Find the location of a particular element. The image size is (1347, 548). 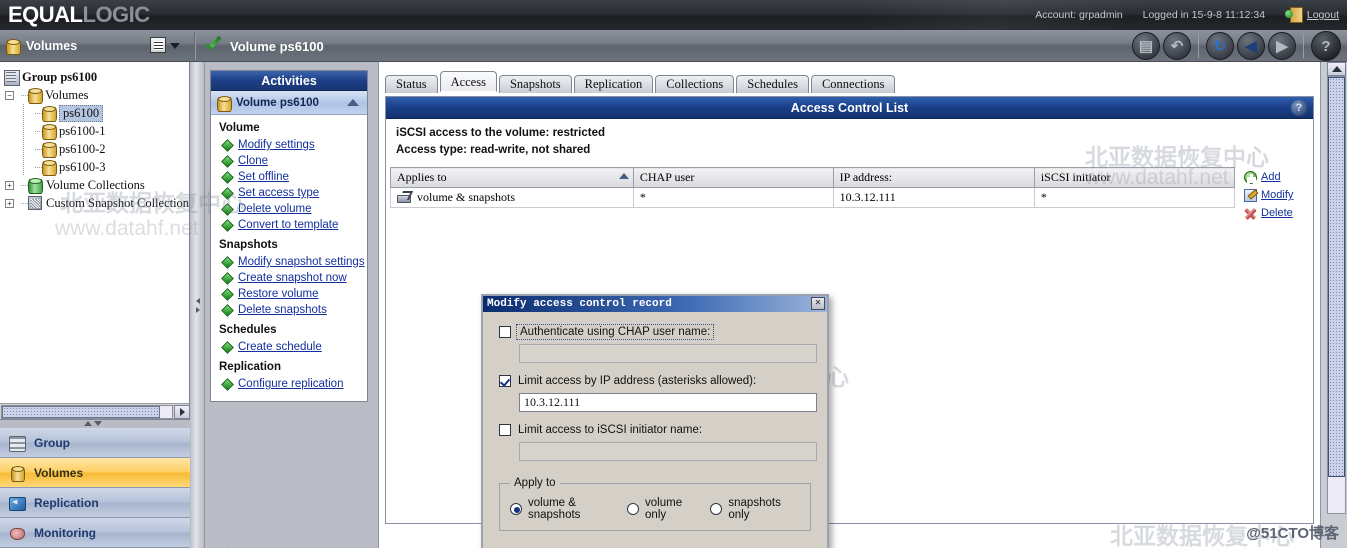

tree-expand-volume-collections: + is located at coordinates (9, 185).